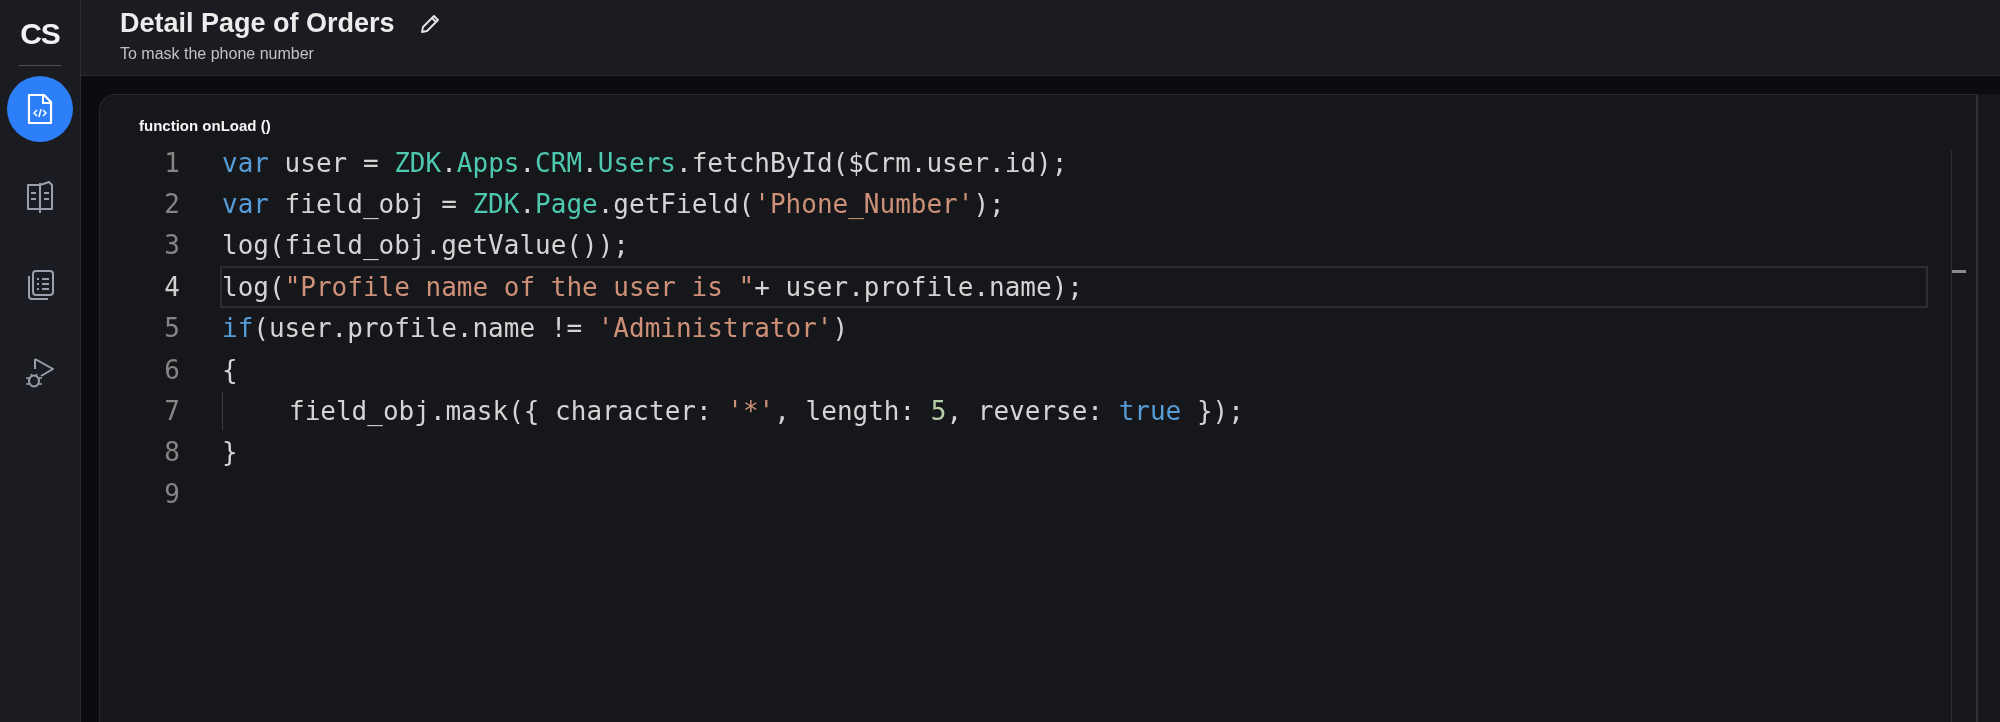 The height and width of the screenshot is (722, 2000). What do you see at coordinates (172, 204) in the screenshot?
I see `line-number: 2` at bounding box center [172, 204].